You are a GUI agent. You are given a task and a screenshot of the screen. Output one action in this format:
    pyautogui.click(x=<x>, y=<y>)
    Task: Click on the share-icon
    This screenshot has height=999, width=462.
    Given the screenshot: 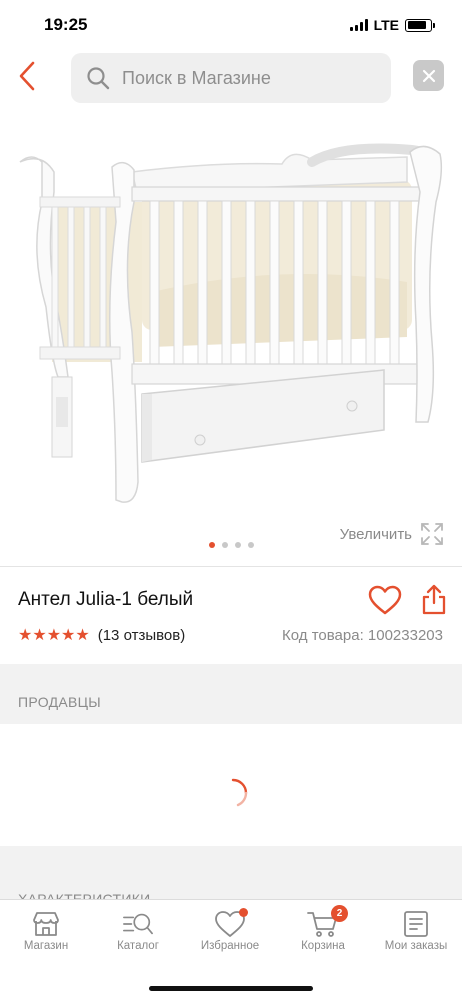 What is the action you would take?
    pyautogui.click(x=434, y=599)
    